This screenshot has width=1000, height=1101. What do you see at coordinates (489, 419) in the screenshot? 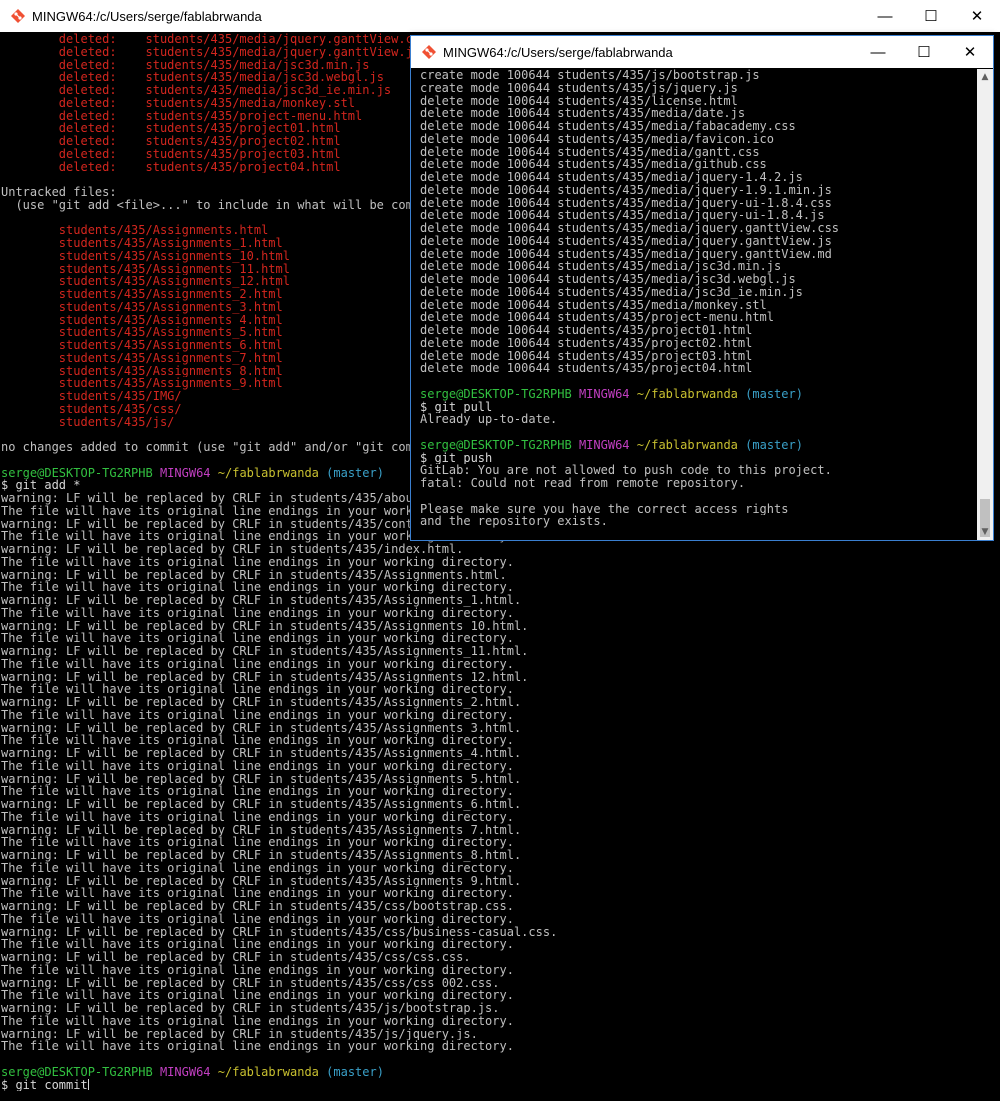
I see `output-text: Already up-to-date.` at bounding box center [489, 419].